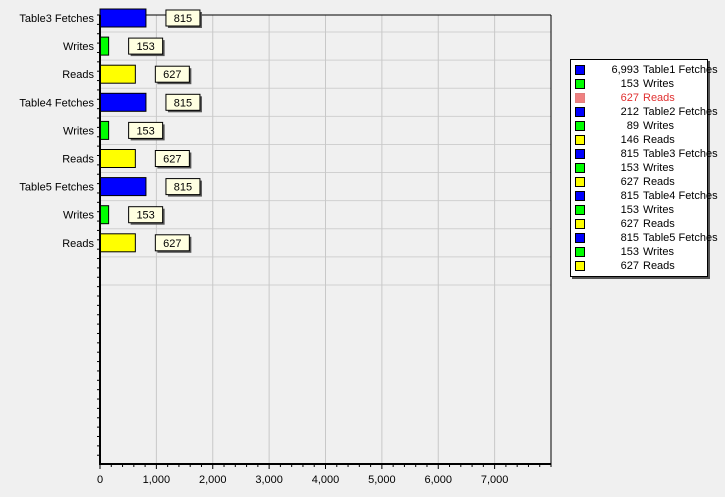 The image size is (725, 497). Describe the element at coordinates (629, 140) in the screenshot. I see `legend-value: 146` at that location.